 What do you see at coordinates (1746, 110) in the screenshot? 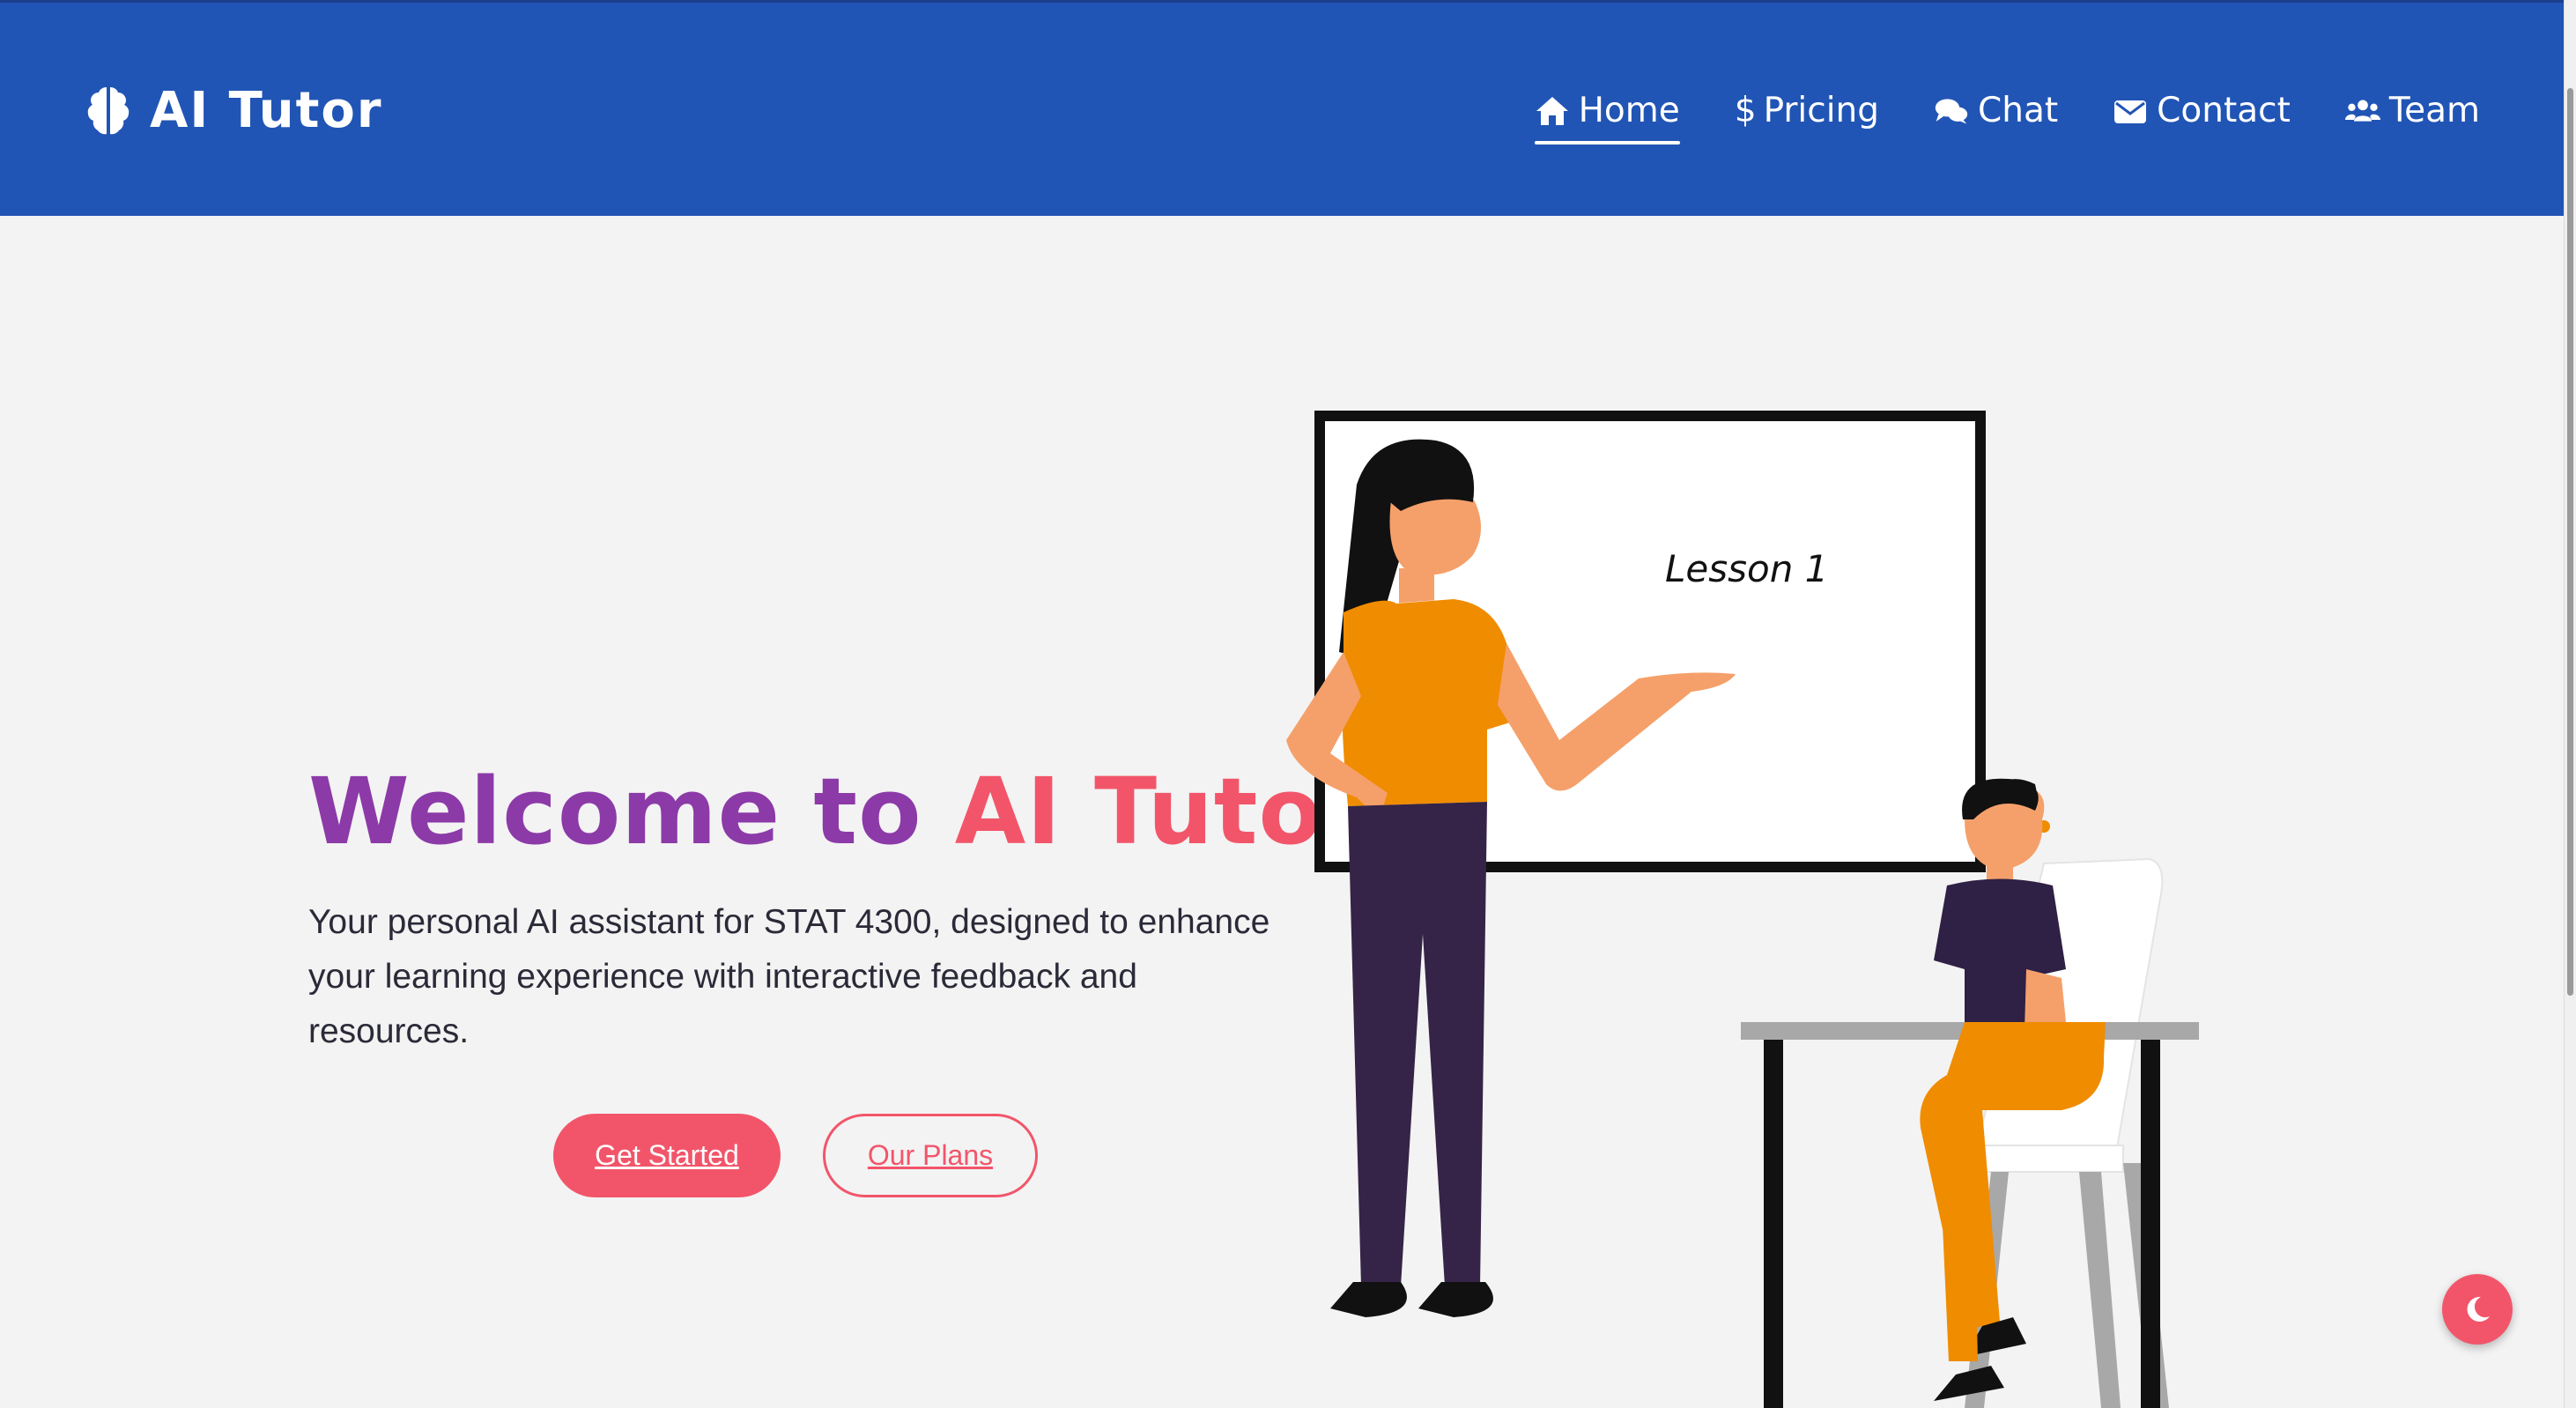
I see `dollar-icon: $` at bounding box center [1746, 110].